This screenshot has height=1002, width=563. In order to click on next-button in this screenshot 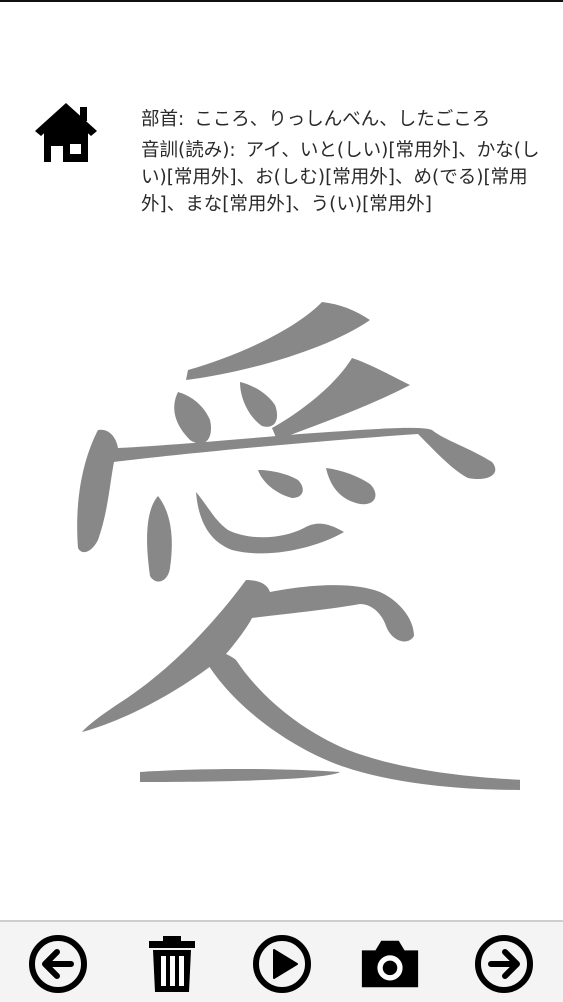, I will do `click(504, 964)`.